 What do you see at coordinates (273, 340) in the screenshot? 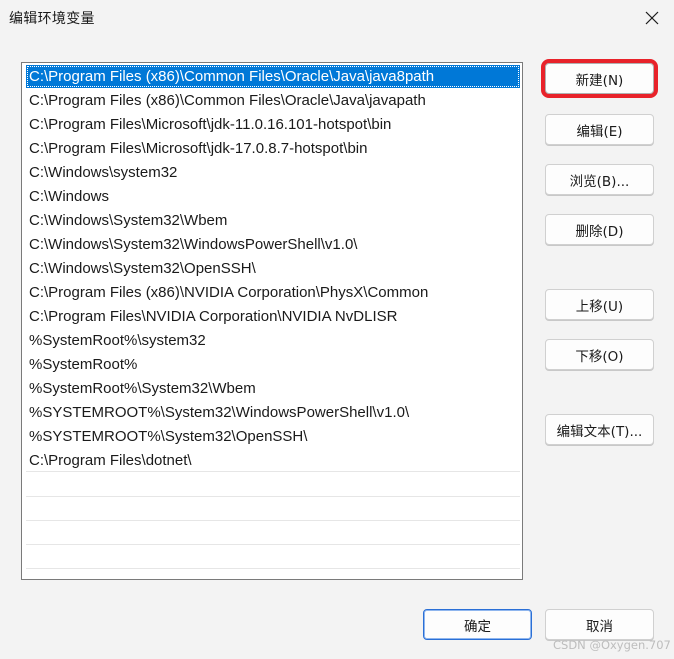
I see `list-item: %SystemRoot%\system32` at bounding box center [273, 340].